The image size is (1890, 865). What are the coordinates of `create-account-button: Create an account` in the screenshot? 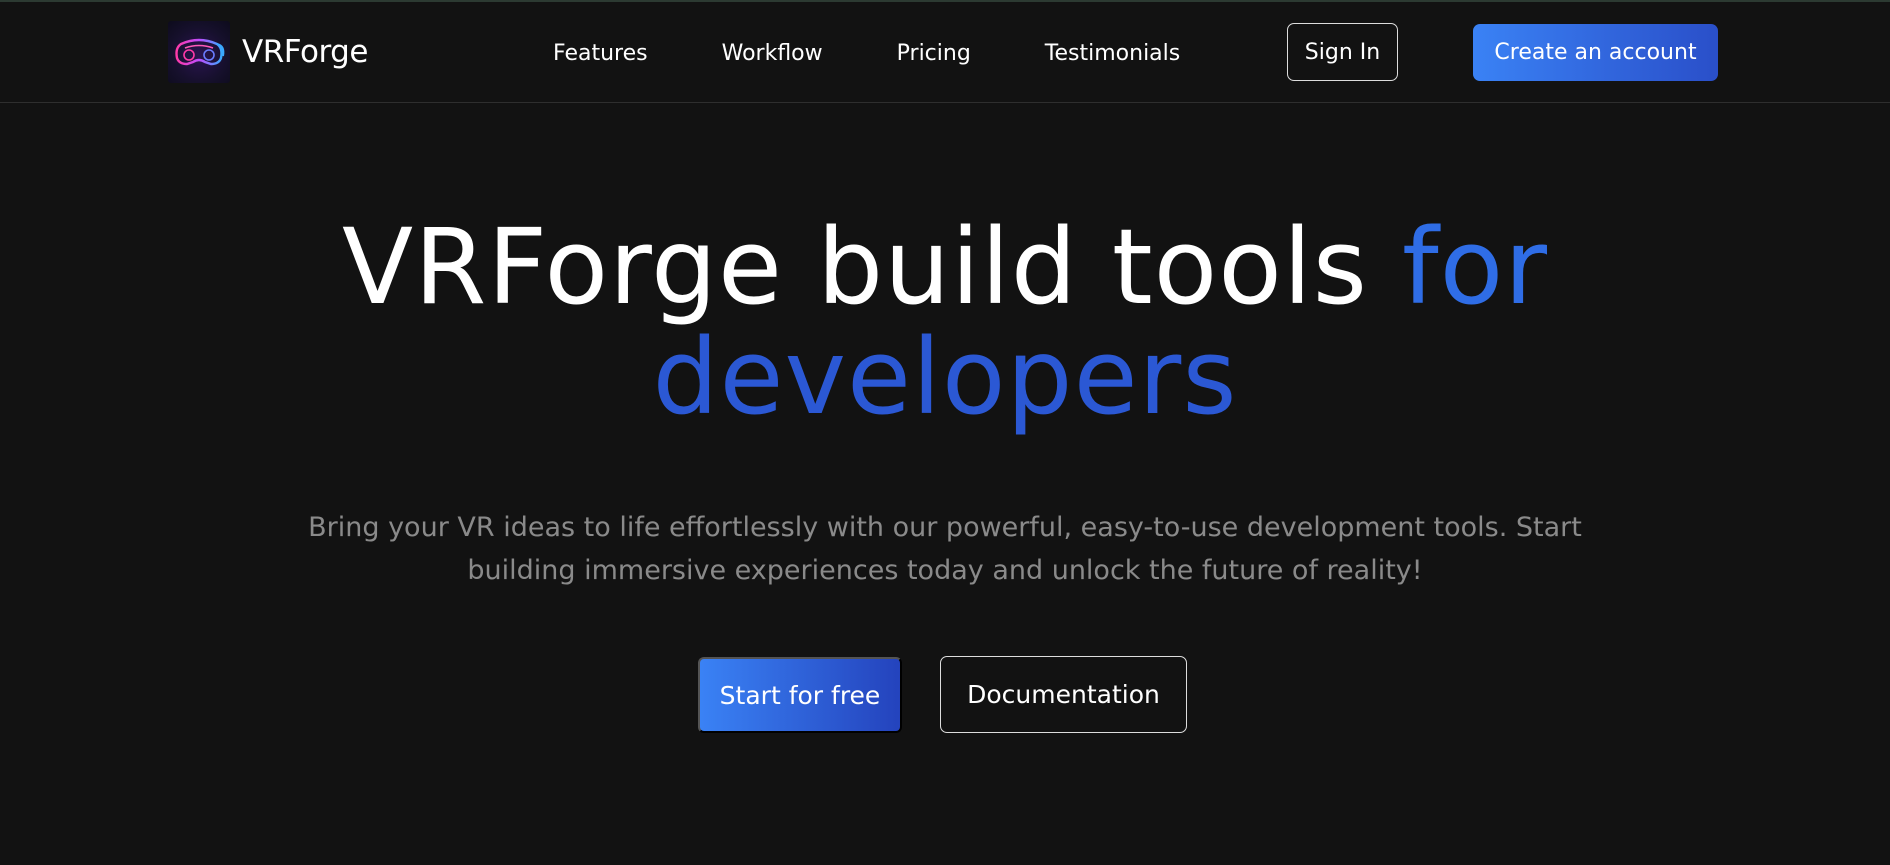 It's located at (1595, 52).